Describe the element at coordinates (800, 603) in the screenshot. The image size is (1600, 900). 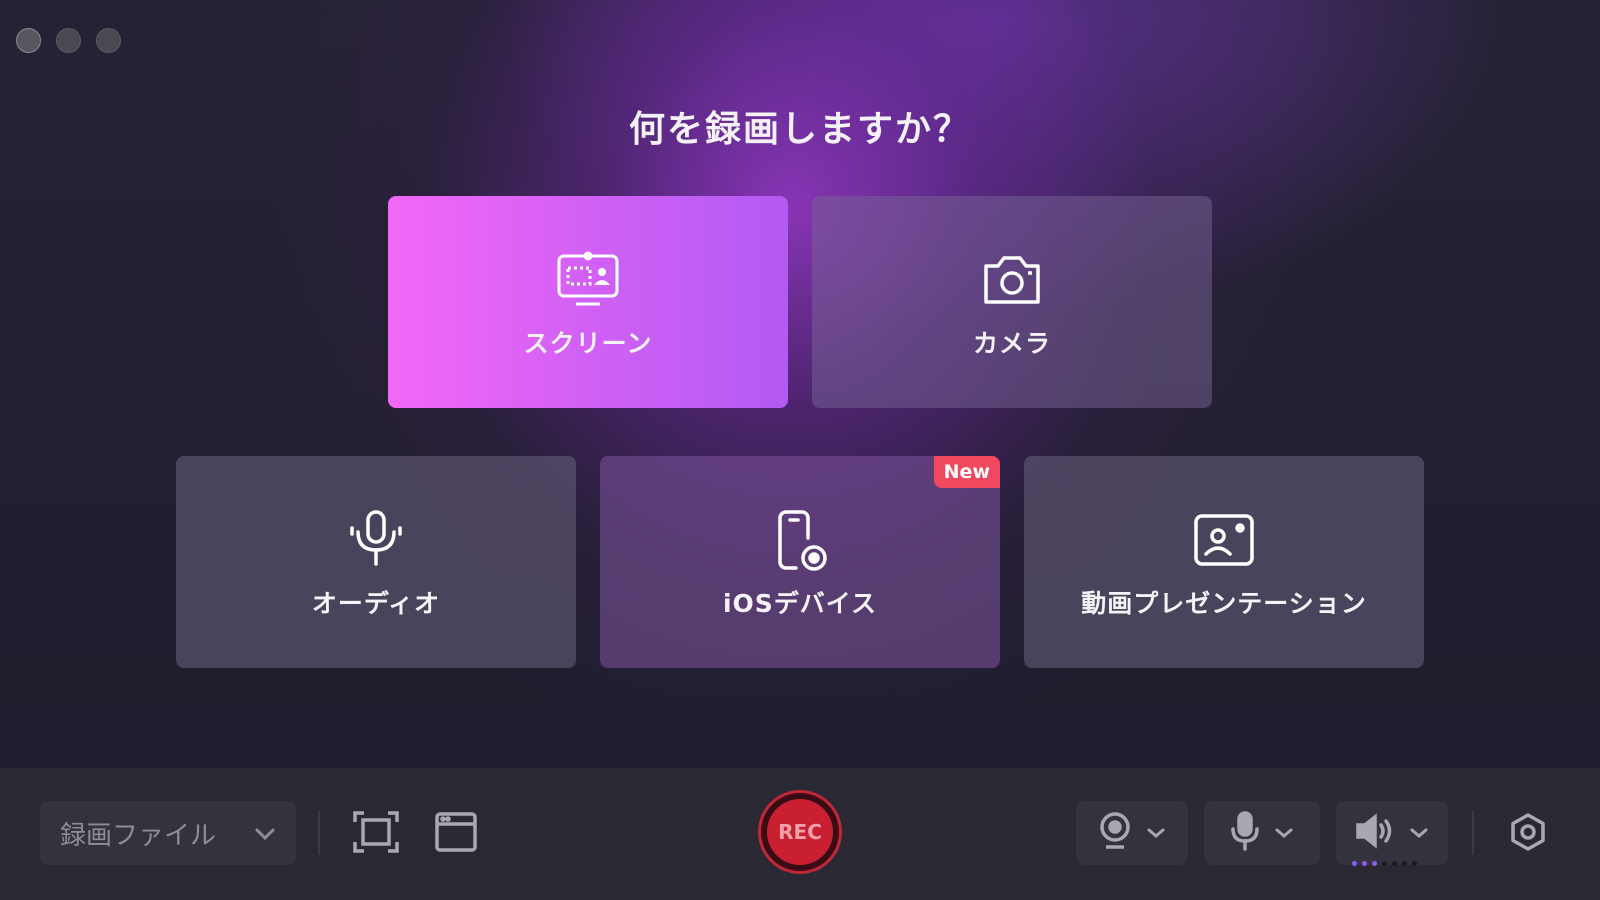
I see `ios-device-option-label: iOSデバイス` at that location.